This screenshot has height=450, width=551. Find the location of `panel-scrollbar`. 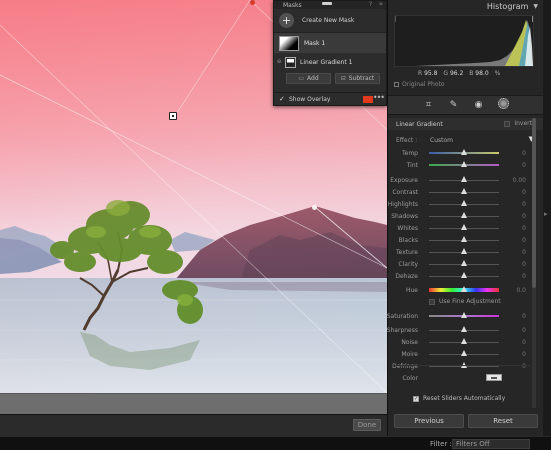

panel-scrollbar is located at coordinates (534, 263).